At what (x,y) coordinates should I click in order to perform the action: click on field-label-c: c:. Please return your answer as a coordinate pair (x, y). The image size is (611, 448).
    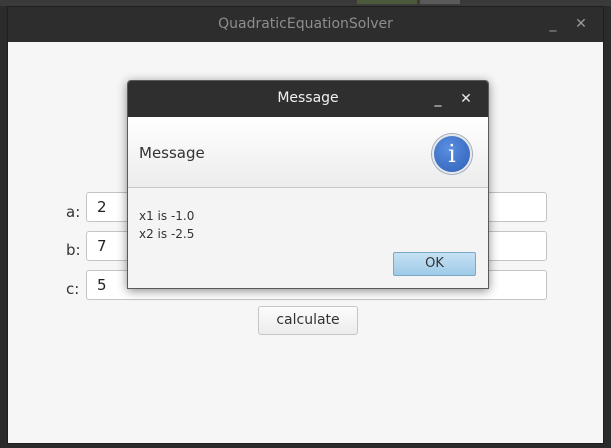
    Looking at the image, I should click on (73, 289).